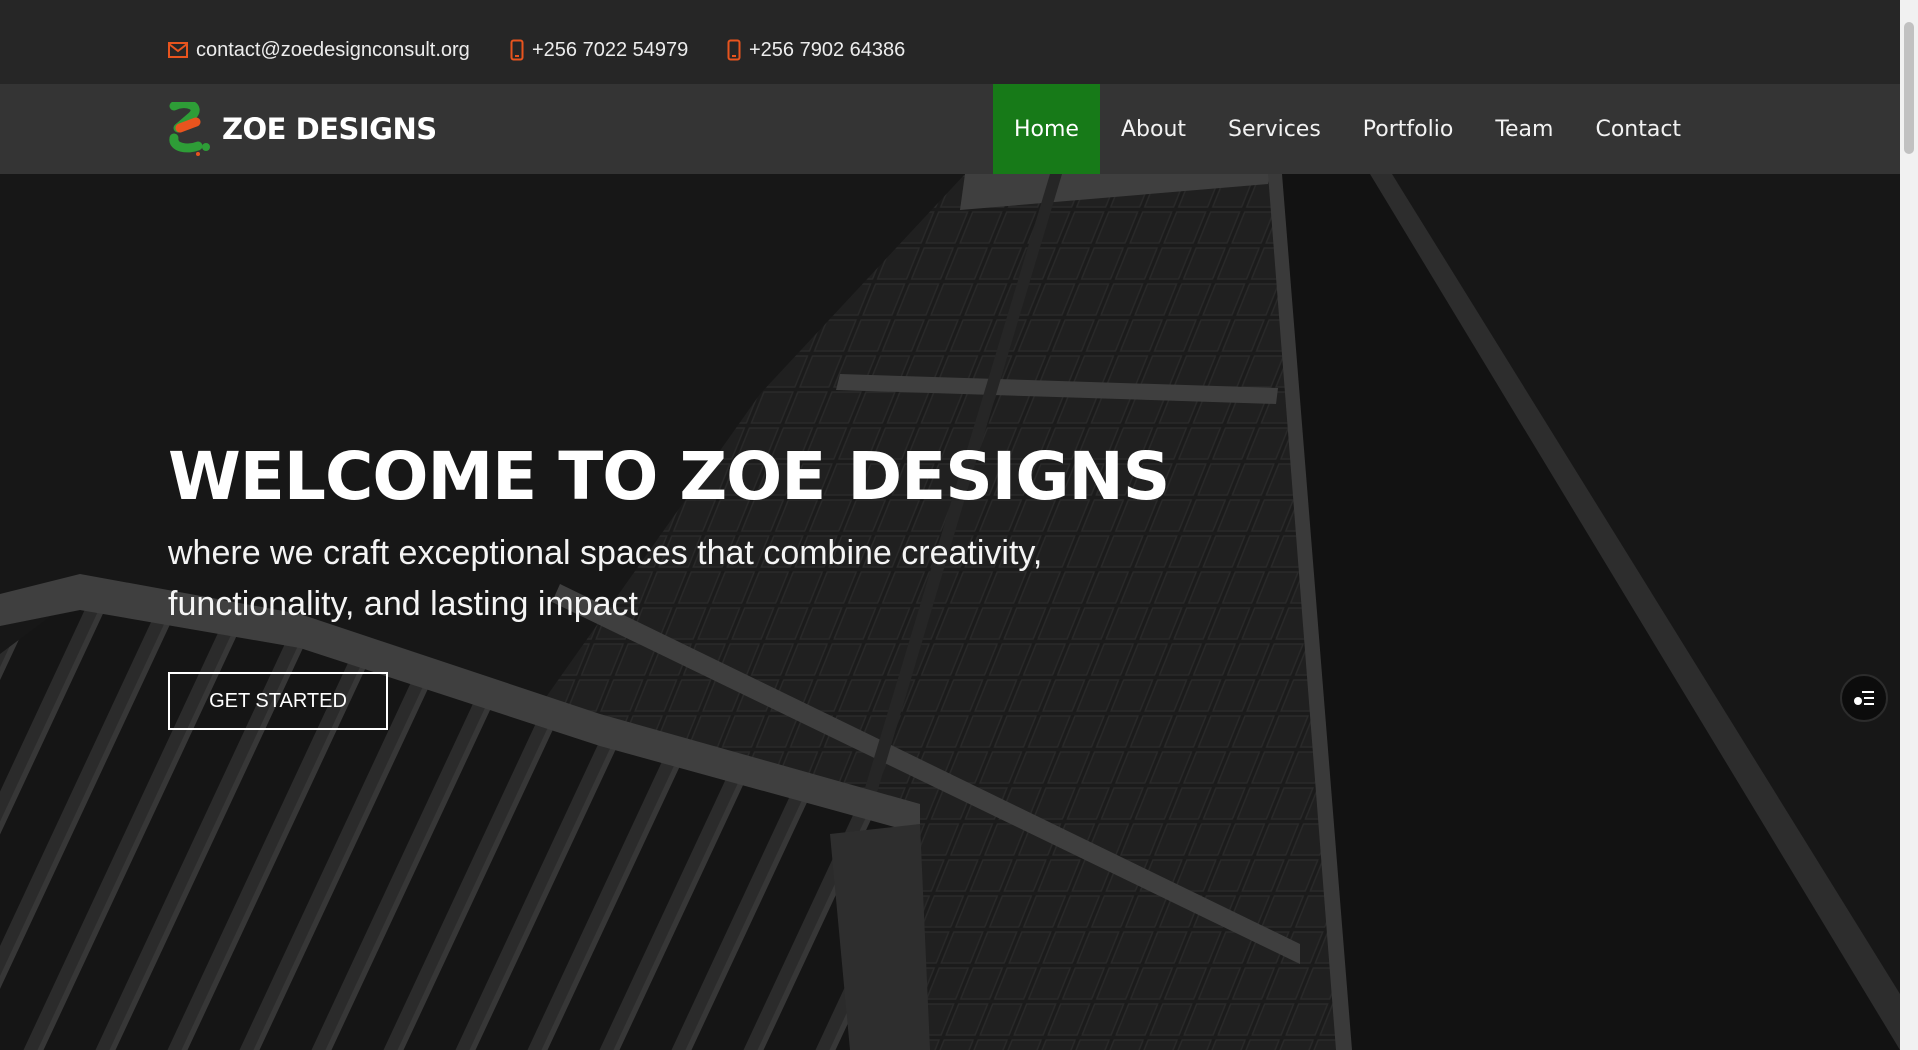 This screenshot has width=1918, height=1050. What do you see at coordinates (610, 50) in the screenshot?
I see `contact-phone-1-text: +256 7022 54979` at bounding box center [610, 50].